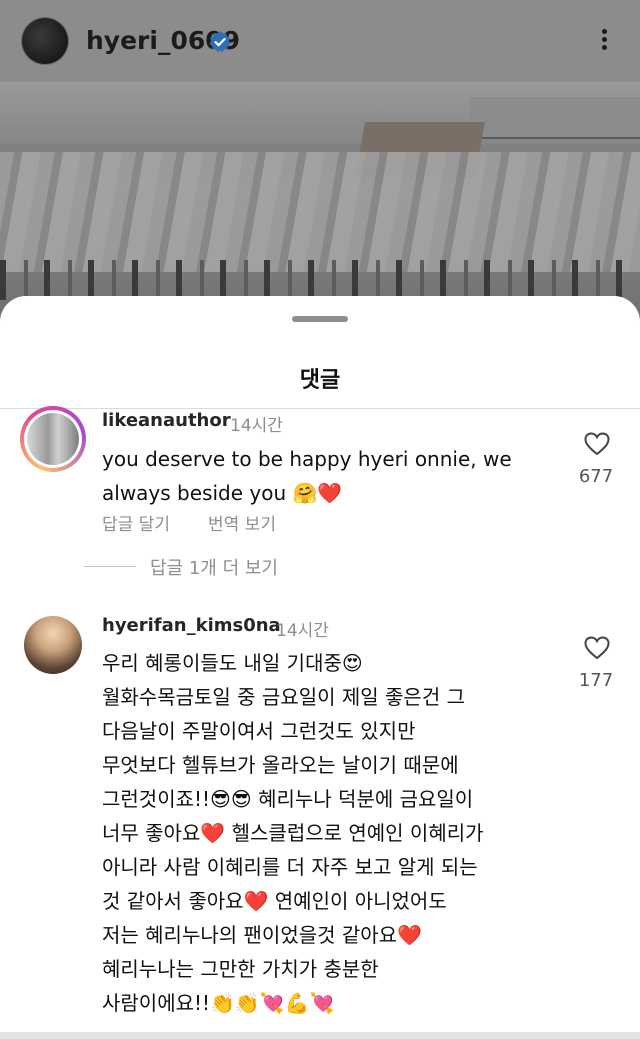 The width and height of the screenshot is (640, 1039). Describe the element at coordinates (320, 408) in the screenshot. I see `title-divider` at that location.